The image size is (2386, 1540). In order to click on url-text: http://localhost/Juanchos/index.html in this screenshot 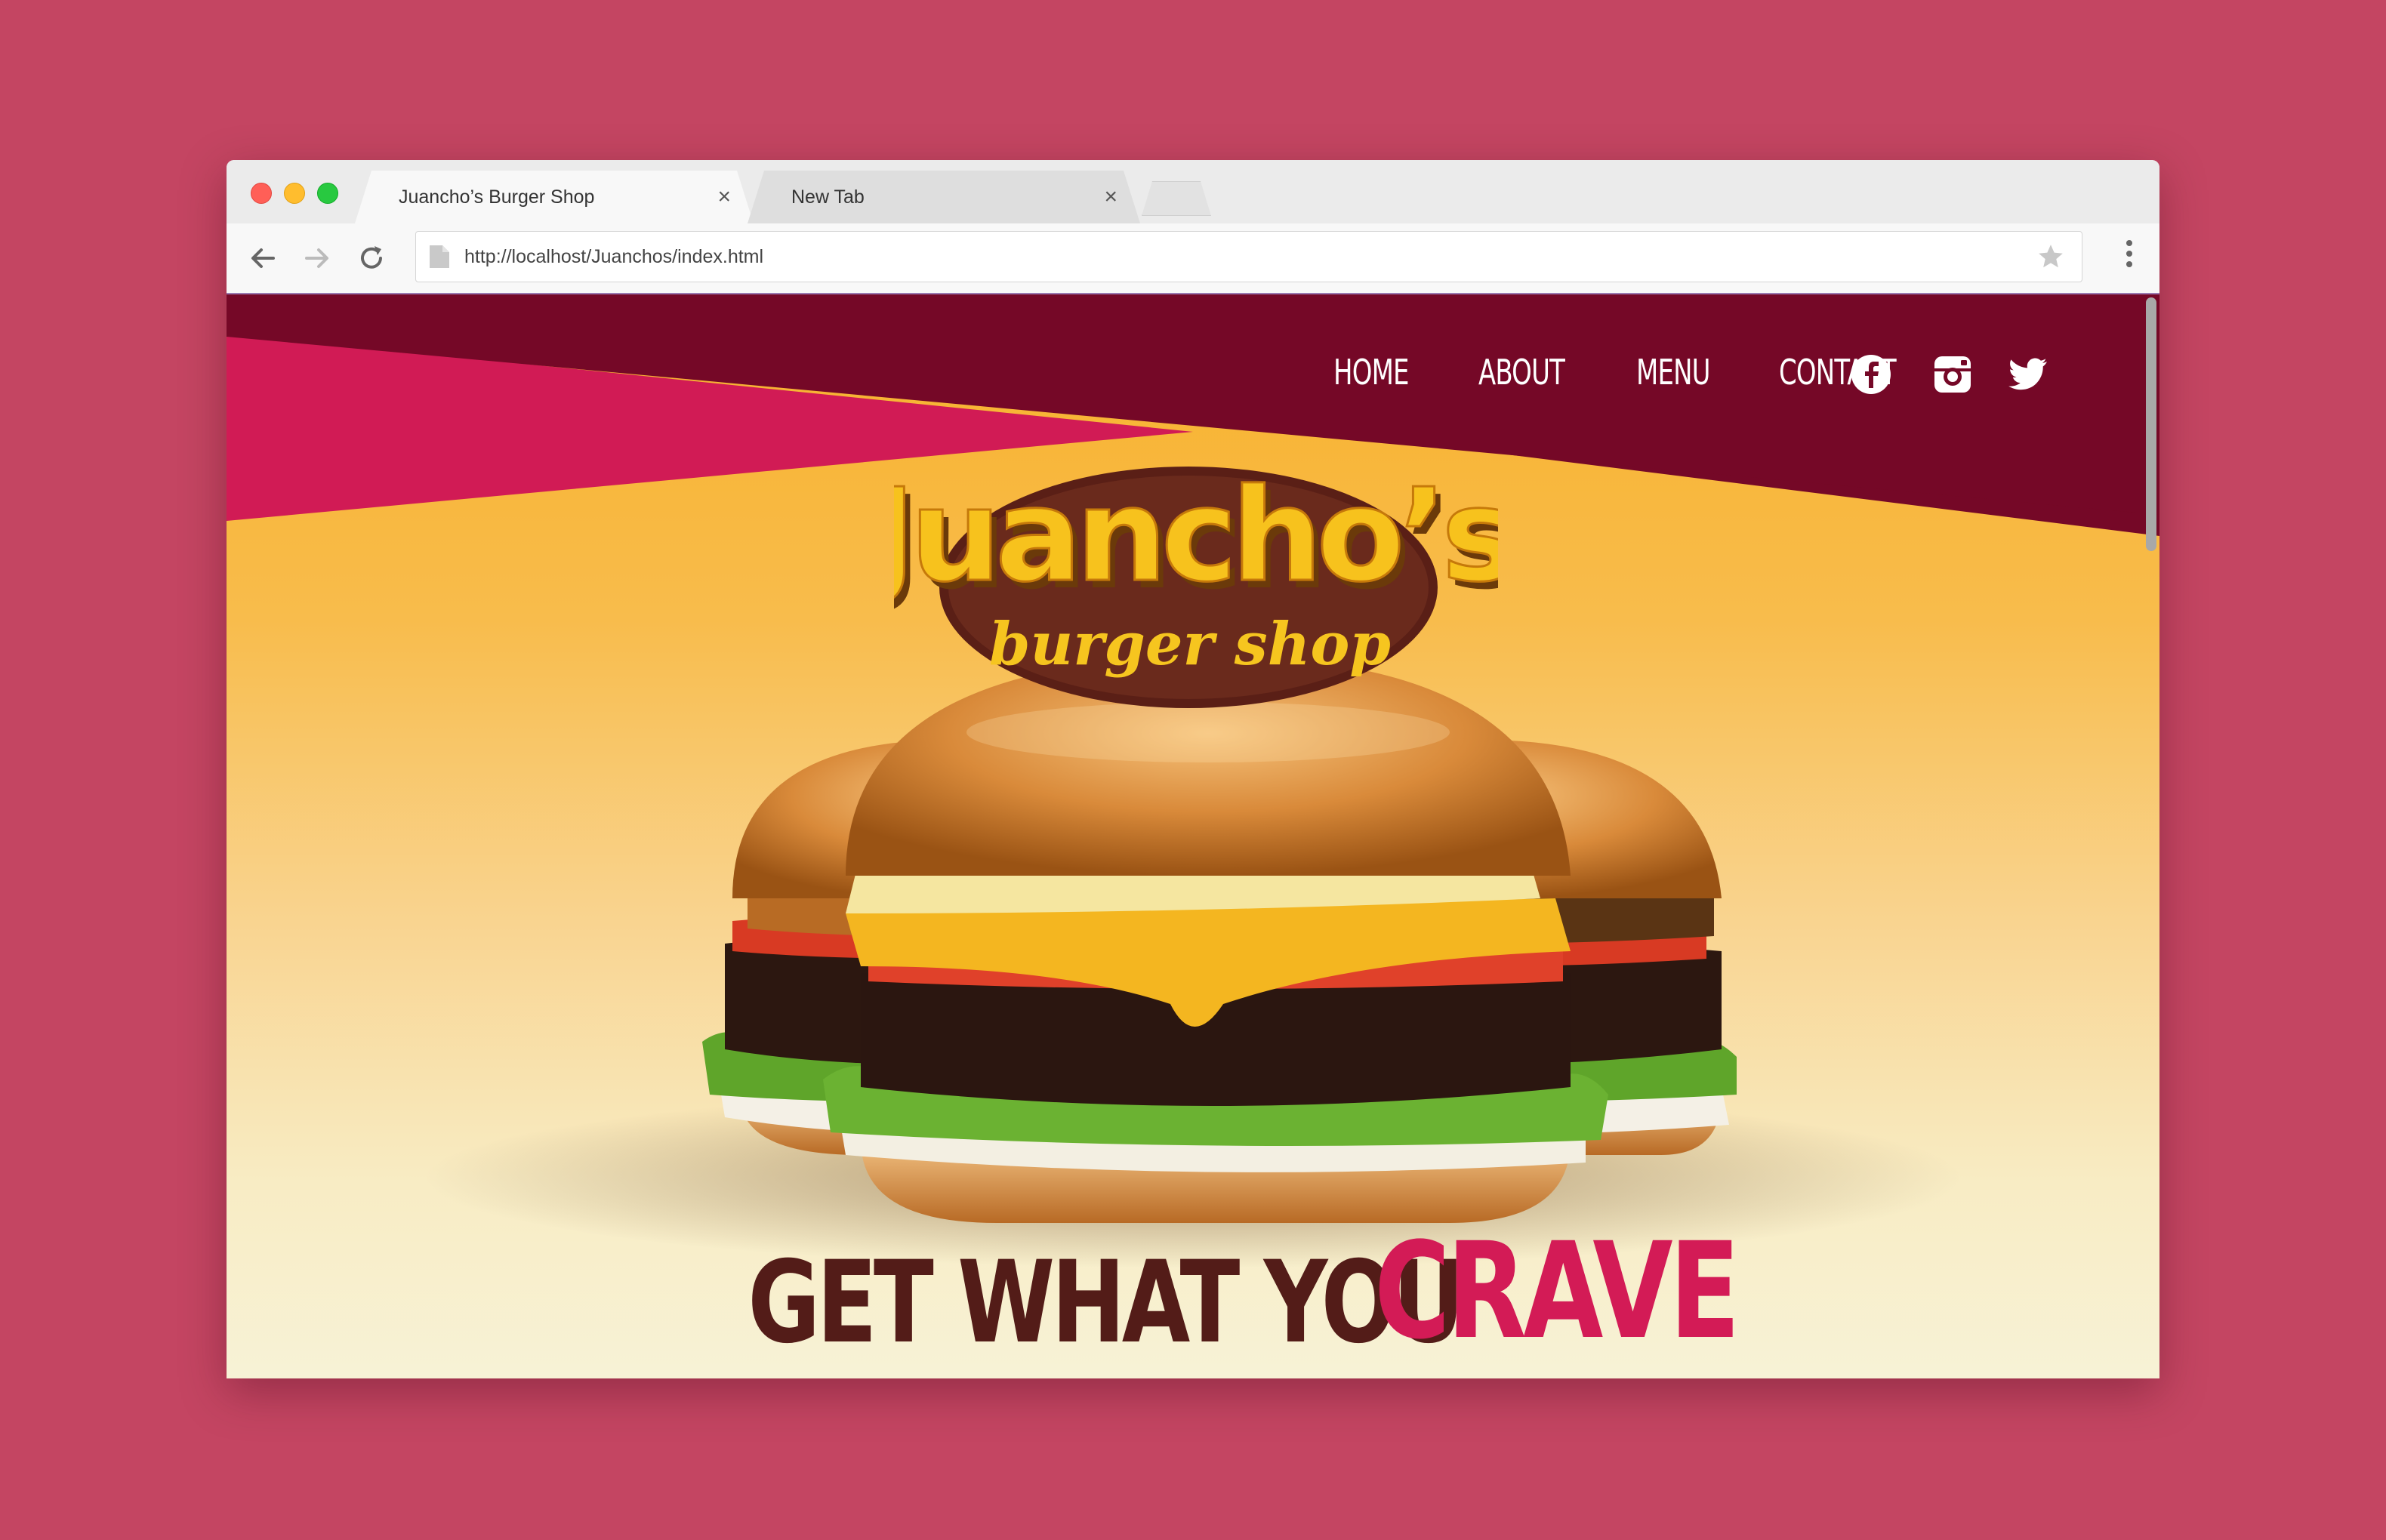, I will do `click(614, 256)`.